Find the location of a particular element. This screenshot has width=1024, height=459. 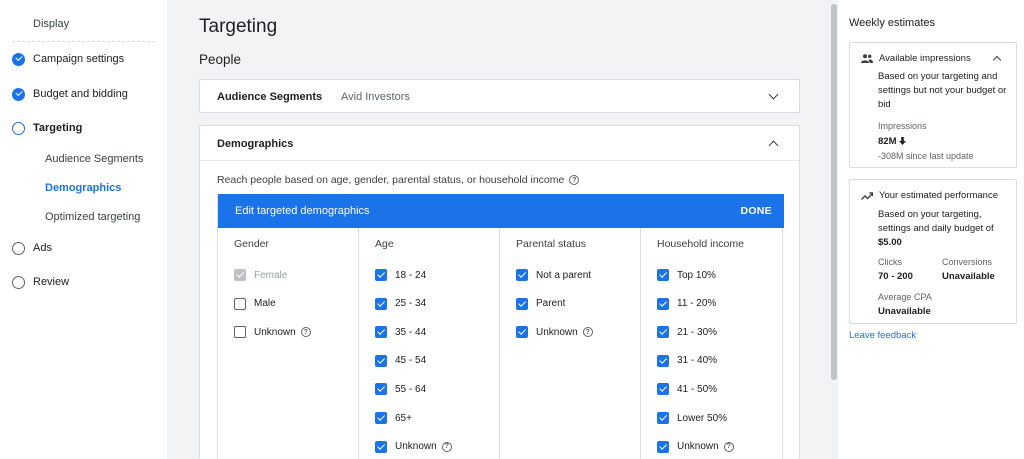

column-header: Gender is located at coordinates (252, 244).